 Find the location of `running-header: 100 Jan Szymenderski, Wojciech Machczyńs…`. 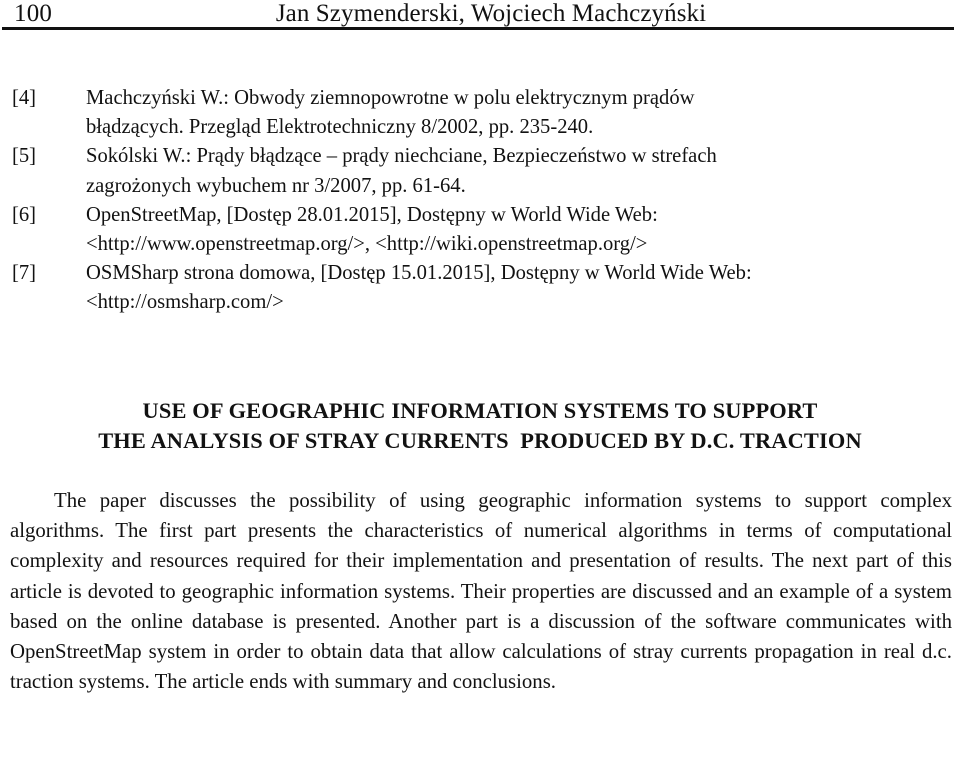

running-header: 100 Jan Szymenderski, Wojciech Machczyńs… is located at coordinates (480, 15).